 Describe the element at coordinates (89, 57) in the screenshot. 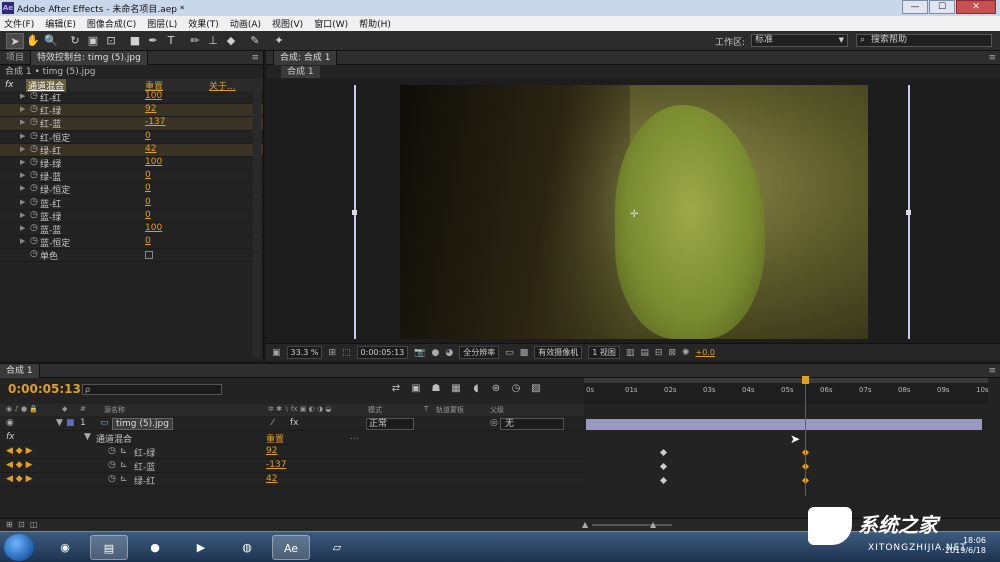

I see `tab-effect-controls: 特效控制台: timg (5).jpg` at that location.